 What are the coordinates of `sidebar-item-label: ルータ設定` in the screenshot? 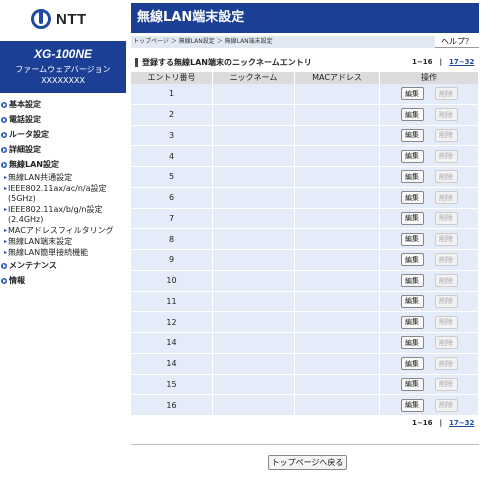 It's located at (29, 134).